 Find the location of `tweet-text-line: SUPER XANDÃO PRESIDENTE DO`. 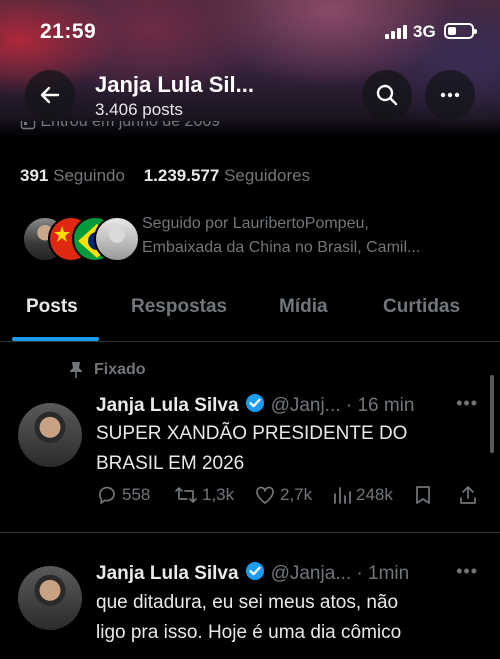

tweet-text-line: SUPER XANDÃO PRESIDENTE DO is located at coordinates (252, 433).